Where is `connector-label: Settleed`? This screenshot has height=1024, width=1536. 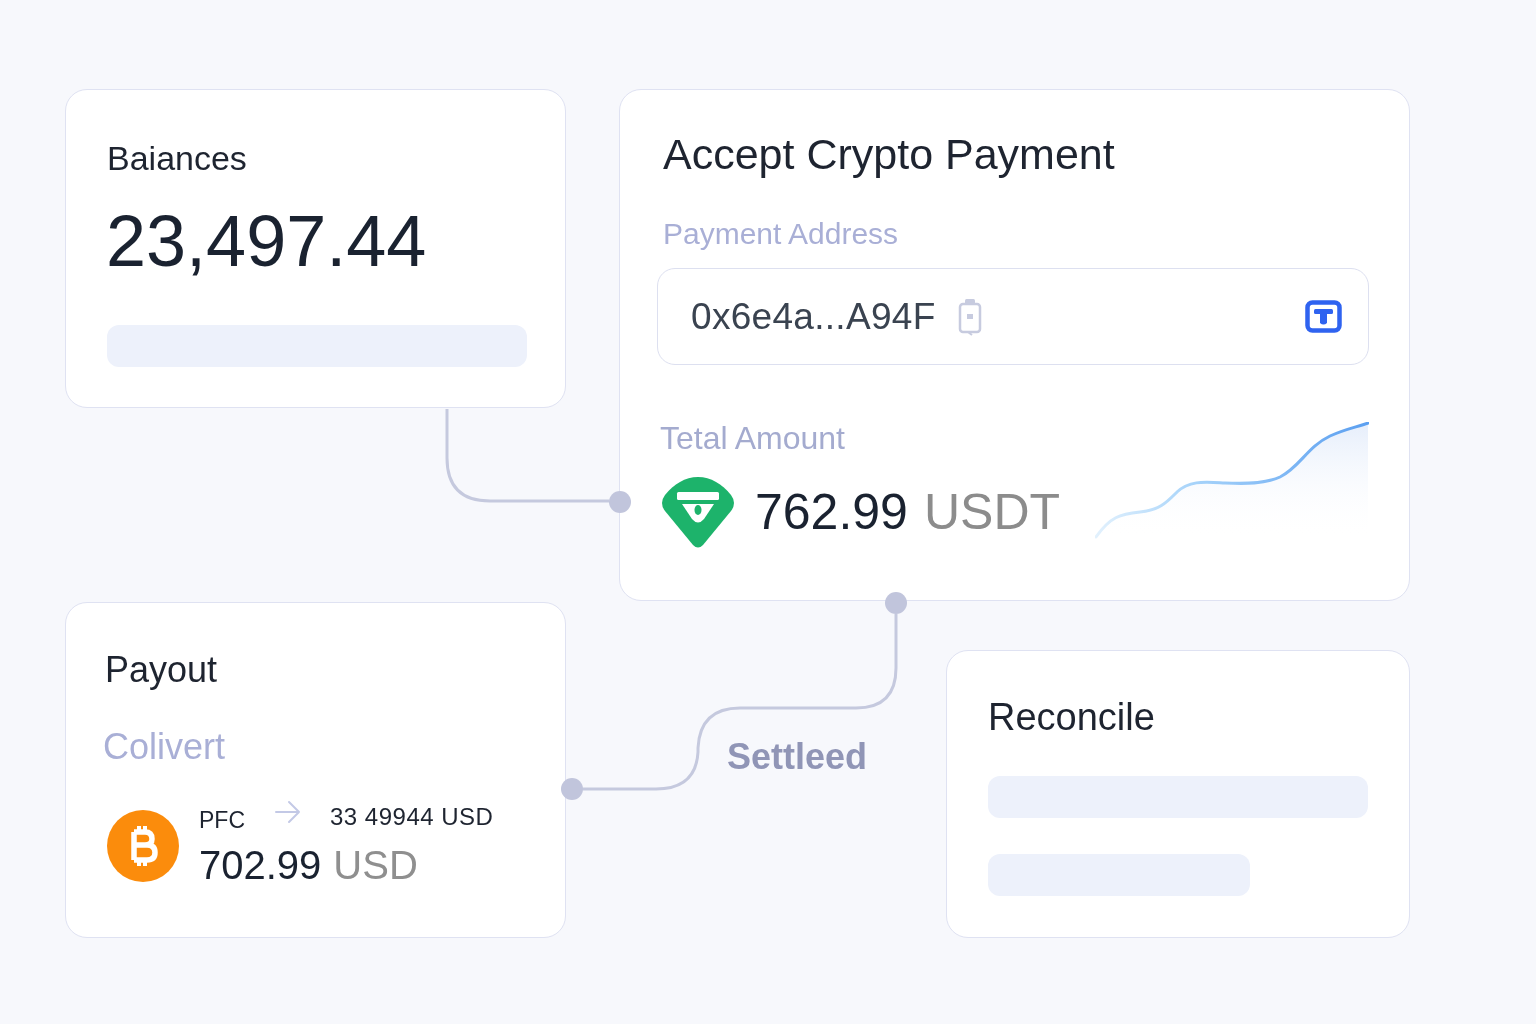 connector-label: Settleed is located at coordinates (797, 757).